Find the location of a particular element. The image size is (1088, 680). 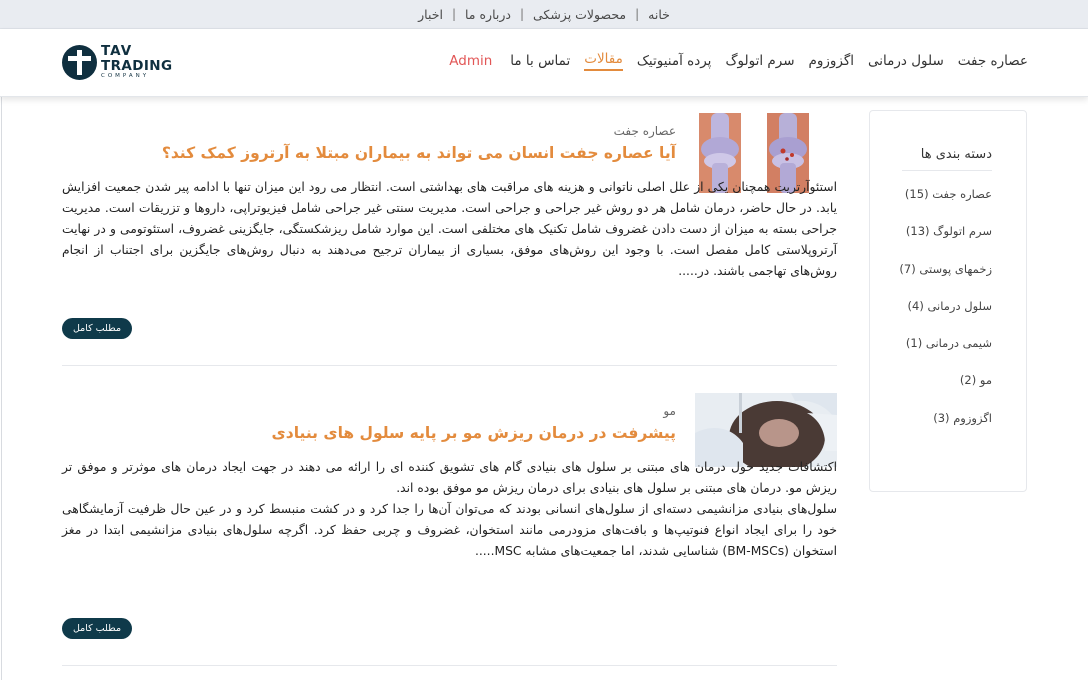

logo-wordmark: TAV TRADING COMPANY is located at coordinates (137, 61).